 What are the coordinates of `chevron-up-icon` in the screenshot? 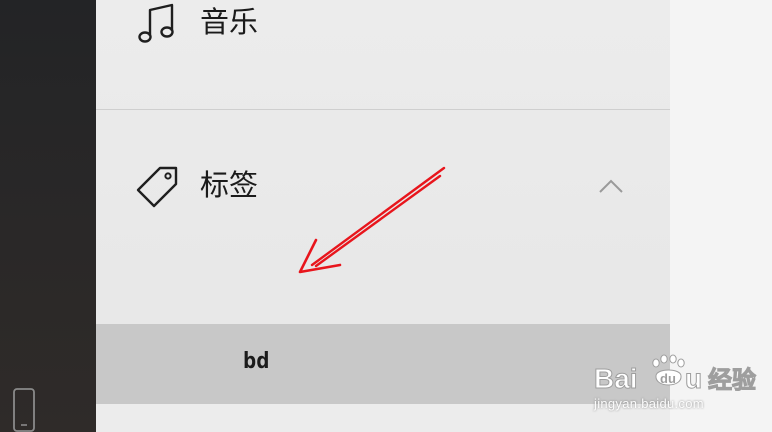 It's located at (611, 186).